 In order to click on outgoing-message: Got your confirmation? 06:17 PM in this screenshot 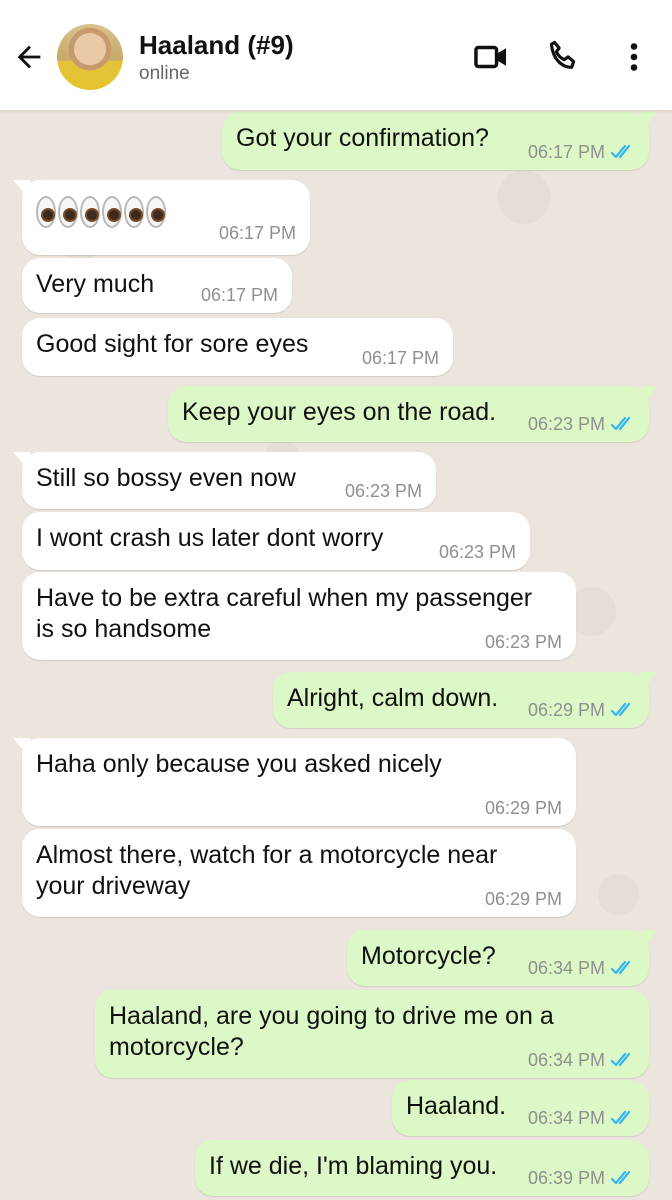, I will do `click(440, 141)`.